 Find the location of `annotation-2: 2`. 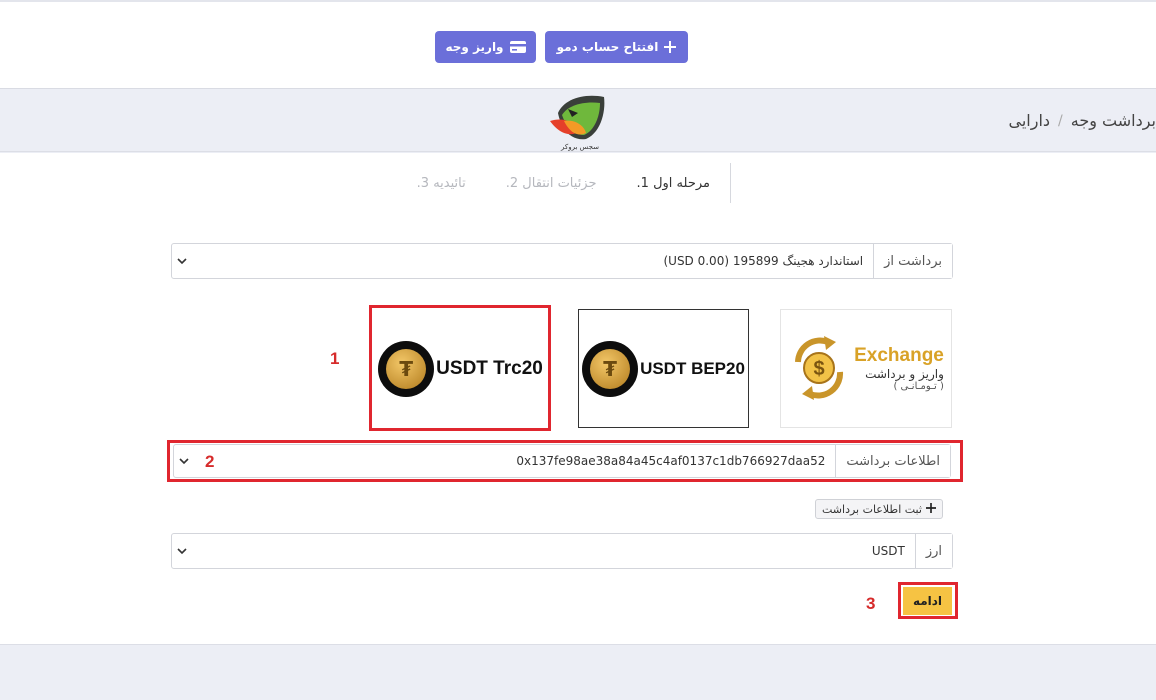

annotation-2: 2 is located at coordinates (210, 461).